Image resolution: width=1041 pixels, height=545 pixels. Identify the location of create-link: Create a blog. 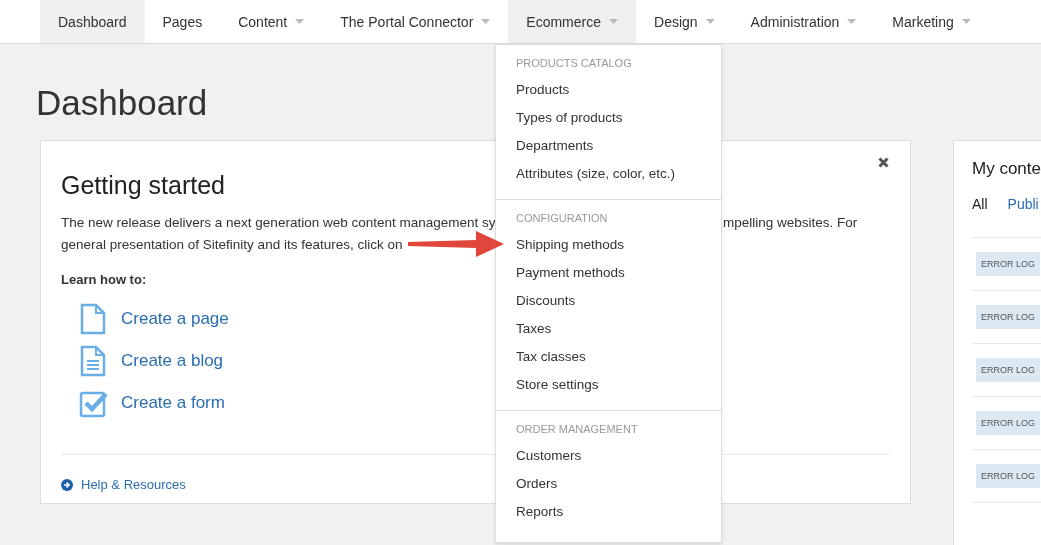
(172, 361).